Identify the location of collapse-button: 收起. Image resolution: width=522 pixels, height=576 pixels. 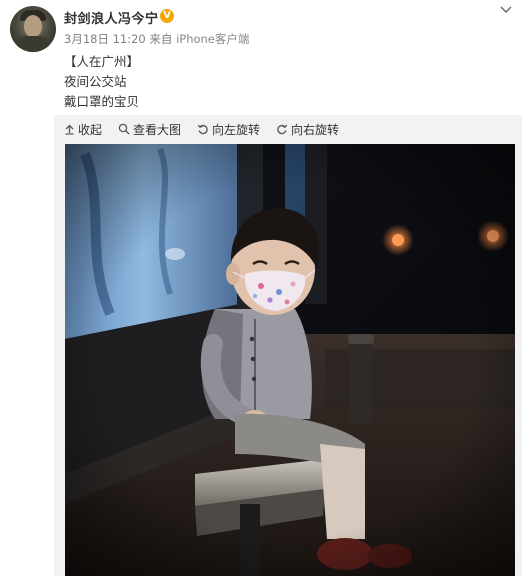
(83, 129).